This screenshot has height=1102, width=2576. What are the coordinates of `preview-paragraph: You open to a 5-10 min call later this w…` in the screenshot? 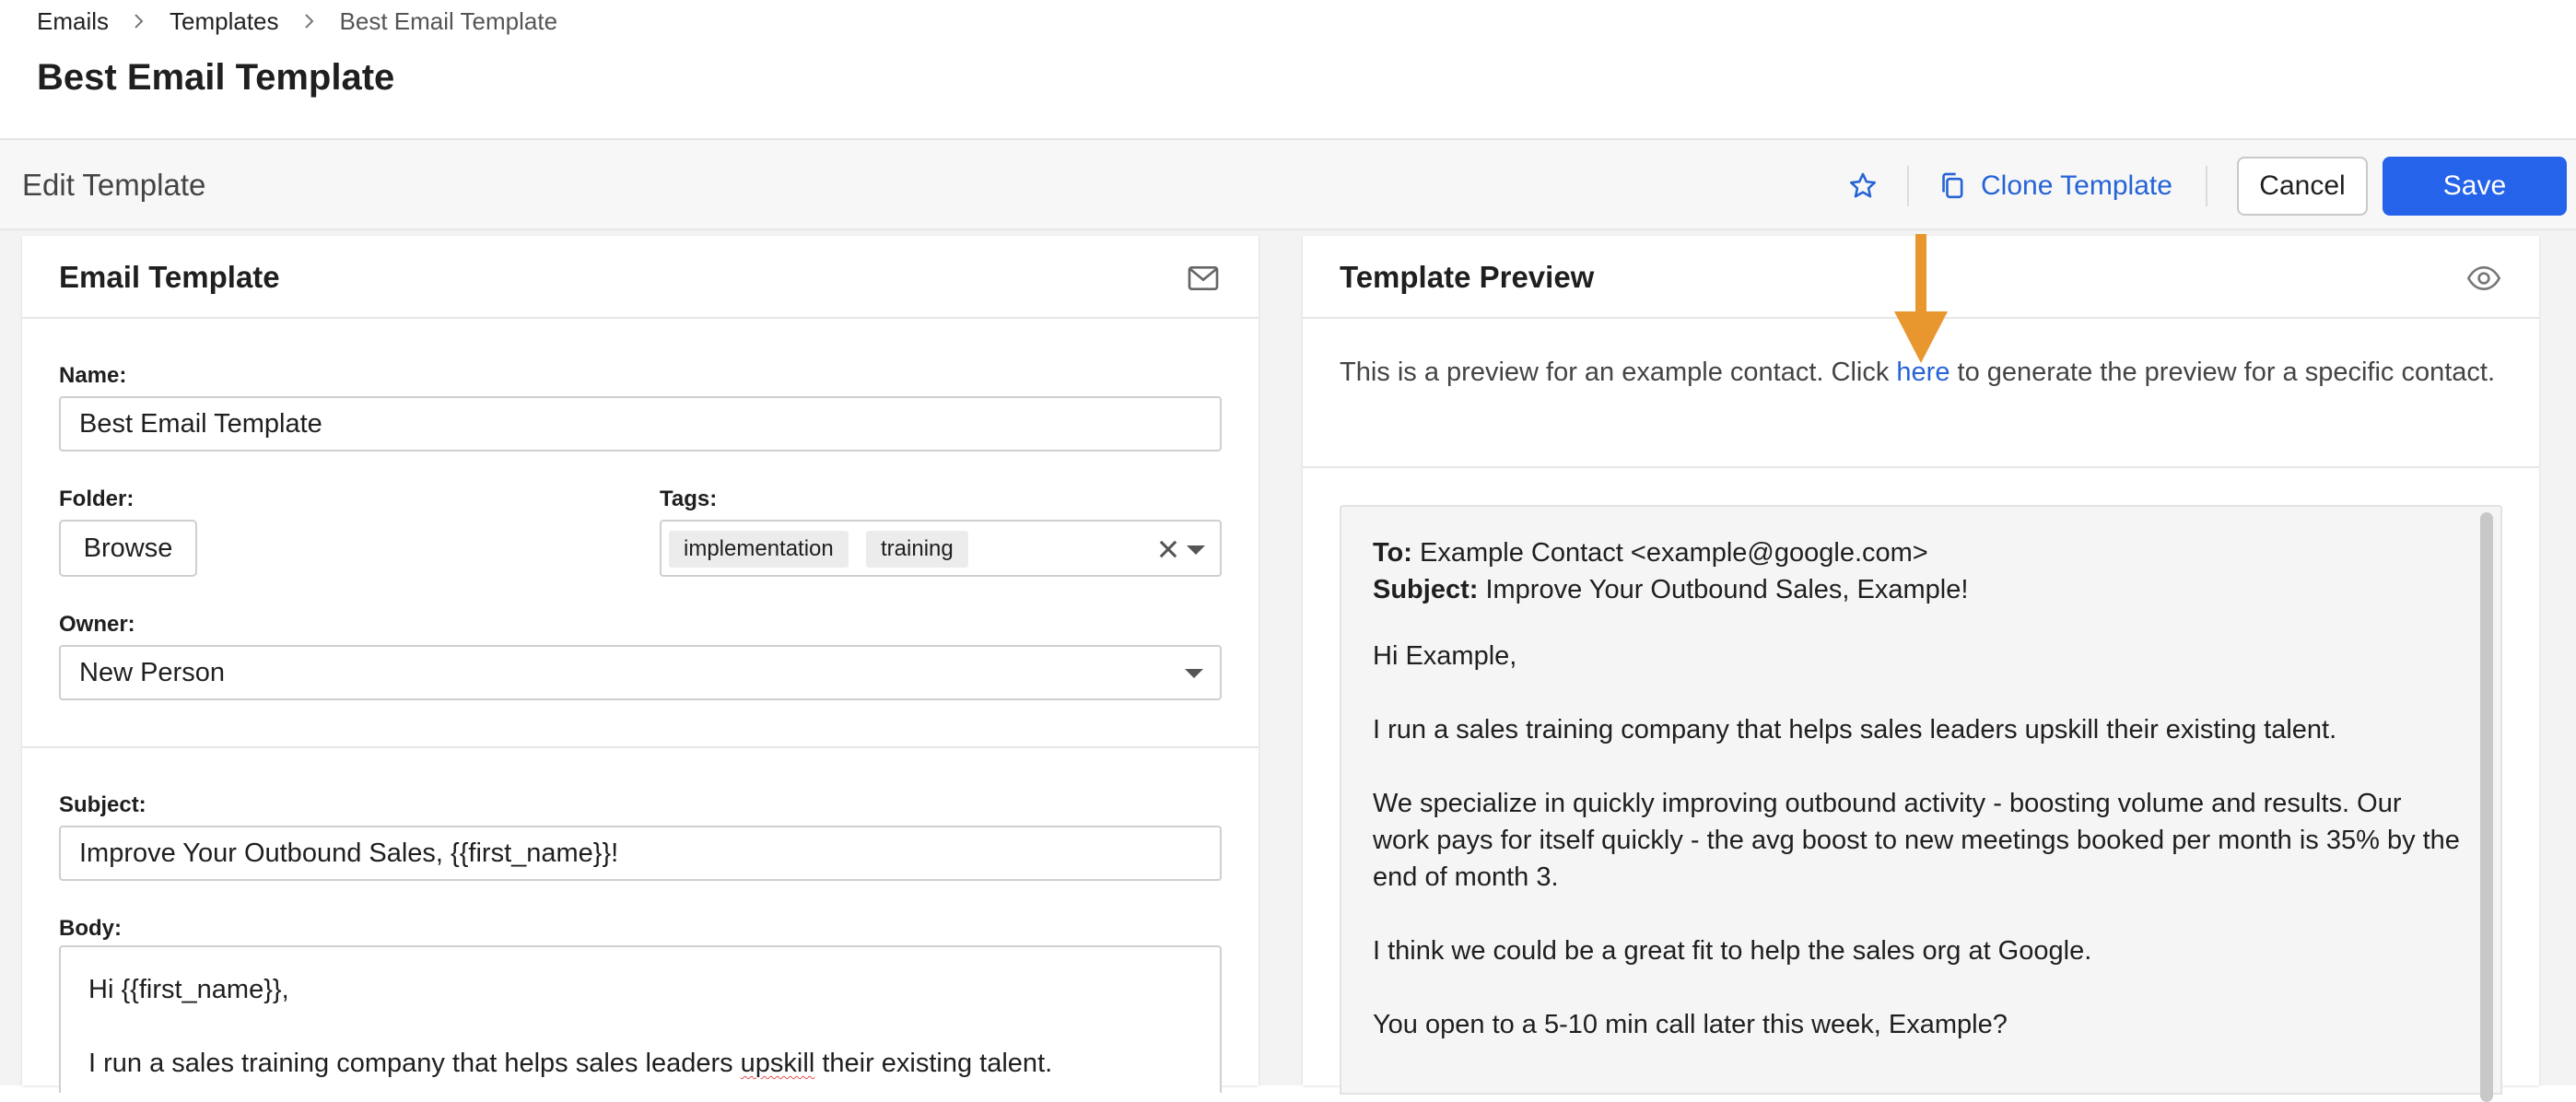 It's located at (1690, 1024).